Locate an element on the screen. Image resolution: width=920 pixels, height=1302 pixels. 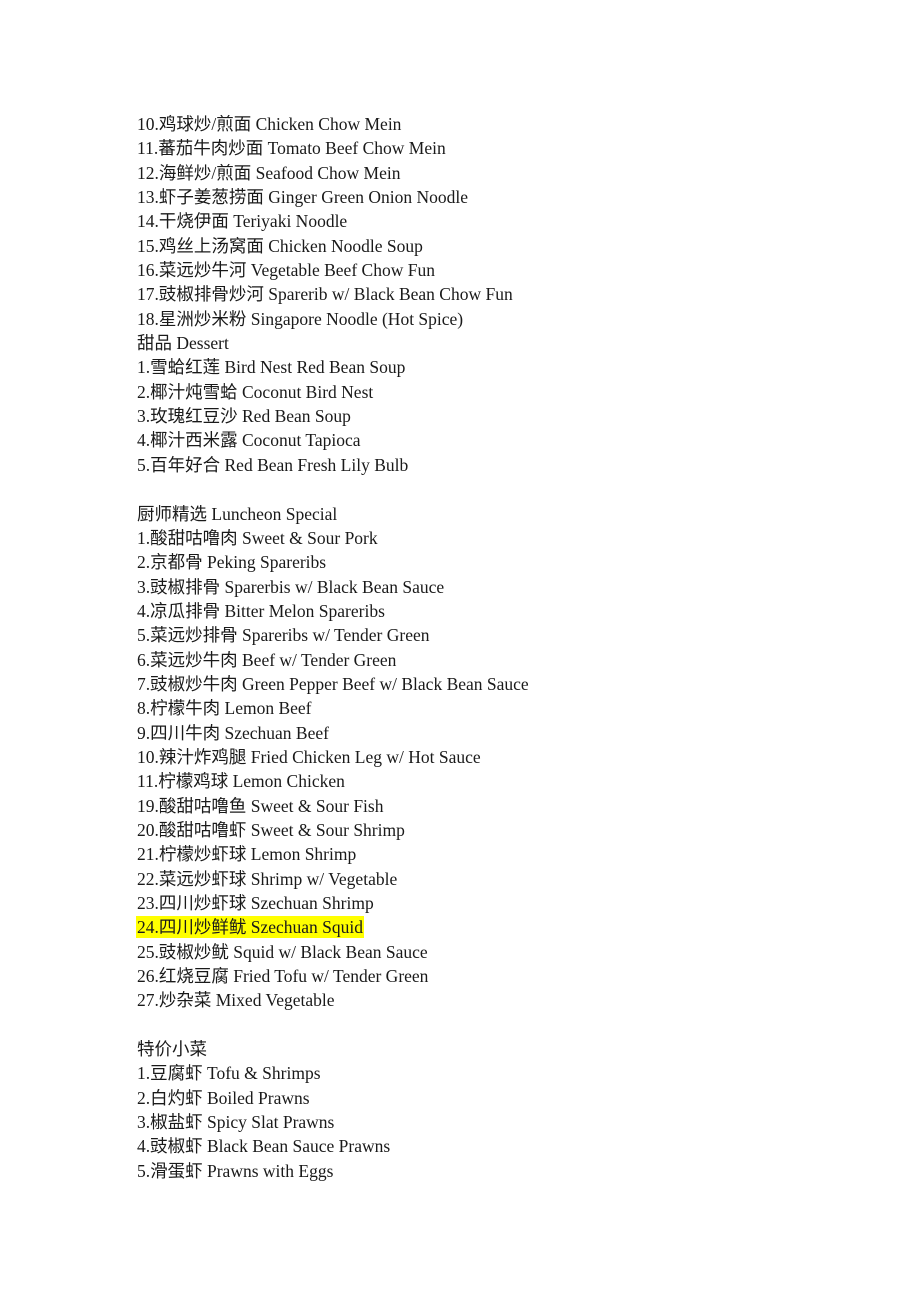
menu-line-text: 25.豉椒炒鱿 Squid w/ Black Bean Sauce is located at coordinates (282, 951).